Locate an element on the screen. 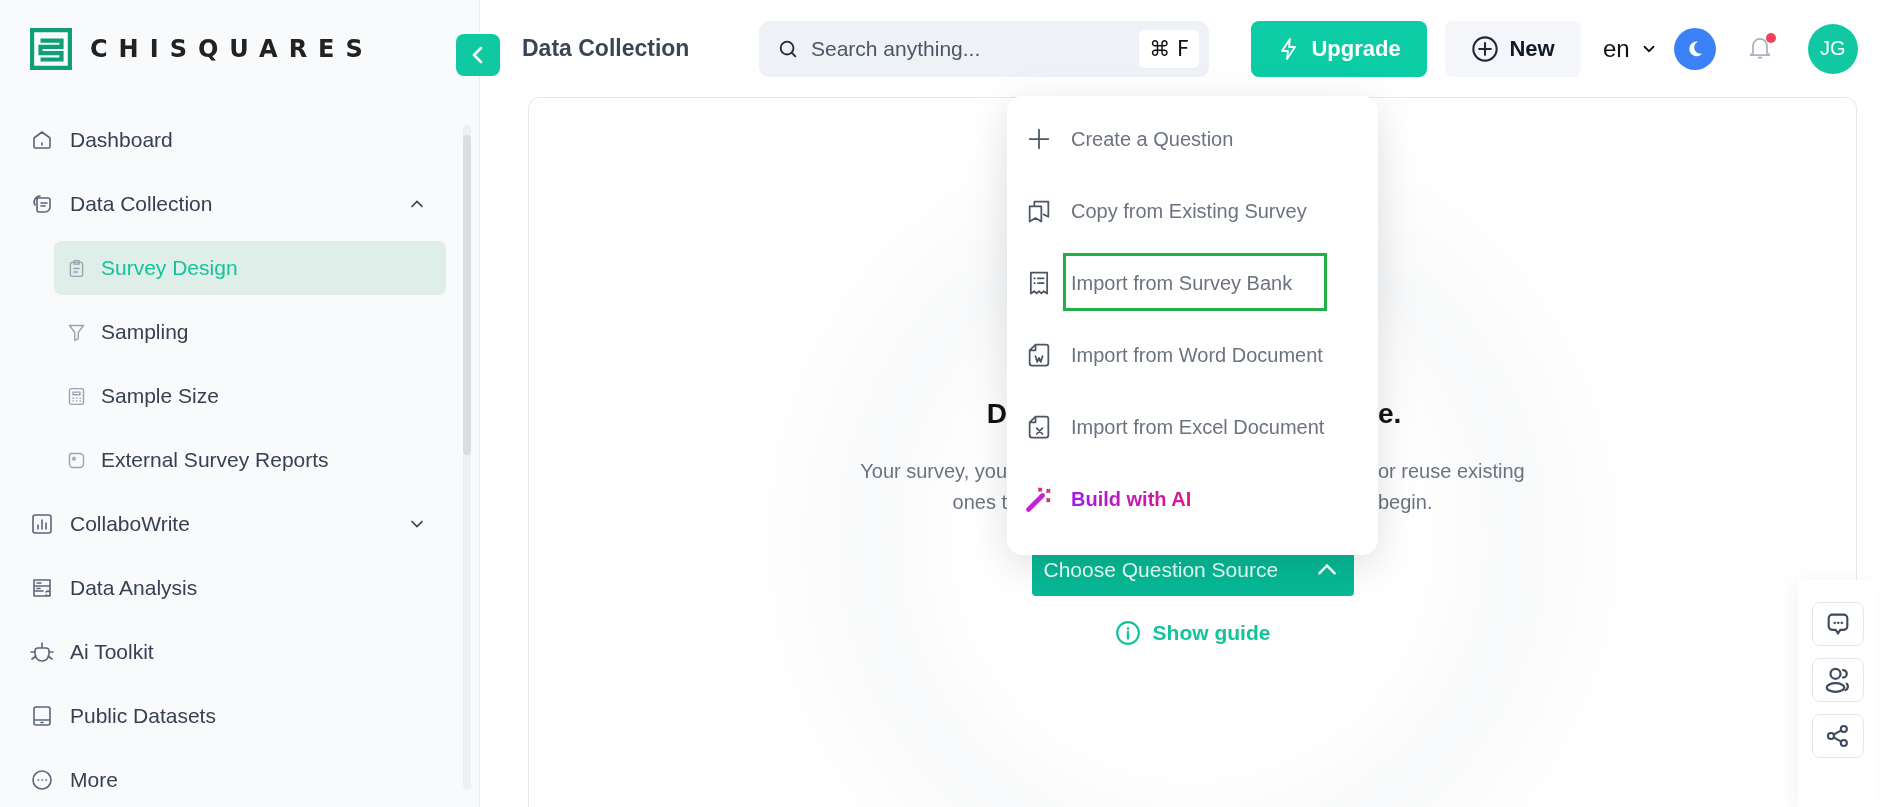 This screenshot has width=1897, height=807. bar-chart-icon is located at coordinates (42, 524).